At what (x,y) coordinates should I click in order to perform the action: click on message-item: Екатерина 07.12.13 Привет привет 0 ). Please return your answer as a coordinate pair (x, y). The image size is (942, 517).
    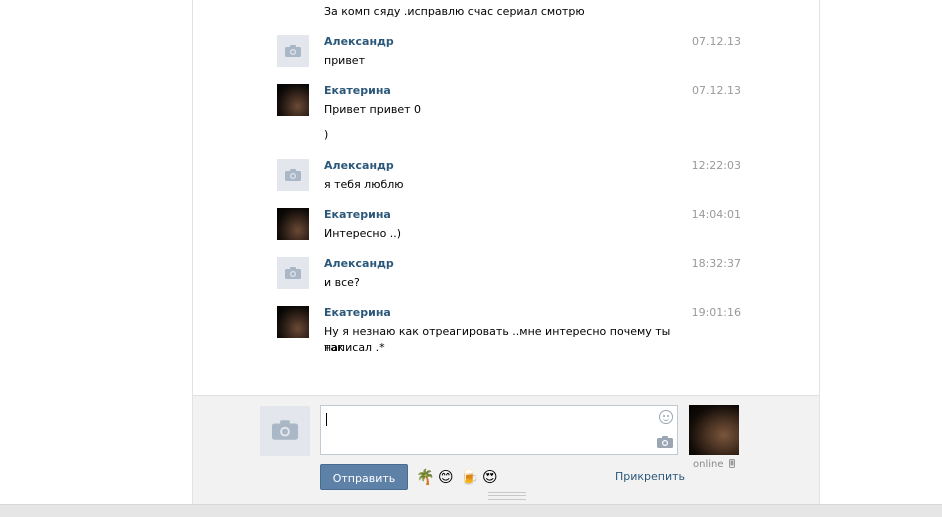
    Looking at the image, I should click on (509, 114).